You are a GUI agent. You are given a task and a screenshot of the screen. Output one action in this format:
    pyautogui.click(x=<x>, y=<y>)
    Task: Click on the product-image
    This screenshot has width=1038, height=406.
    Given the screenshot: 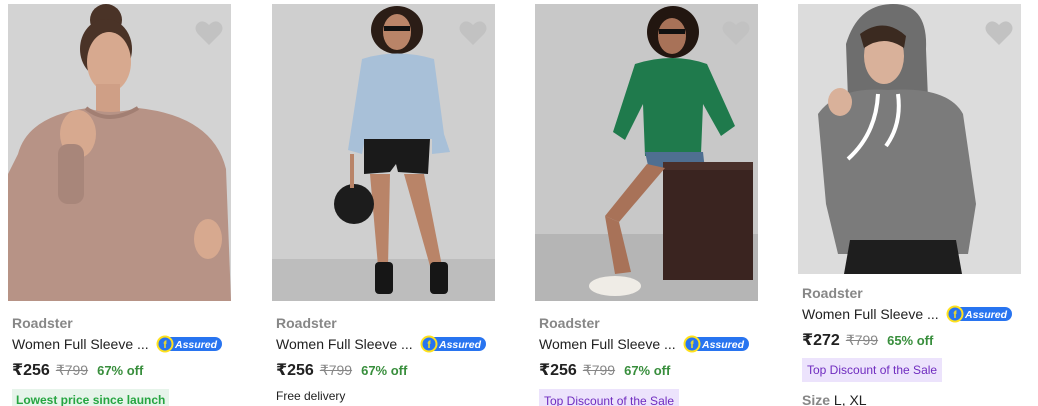 What is the action you would take?
    pyautogui.click(x=909, y=139)
    